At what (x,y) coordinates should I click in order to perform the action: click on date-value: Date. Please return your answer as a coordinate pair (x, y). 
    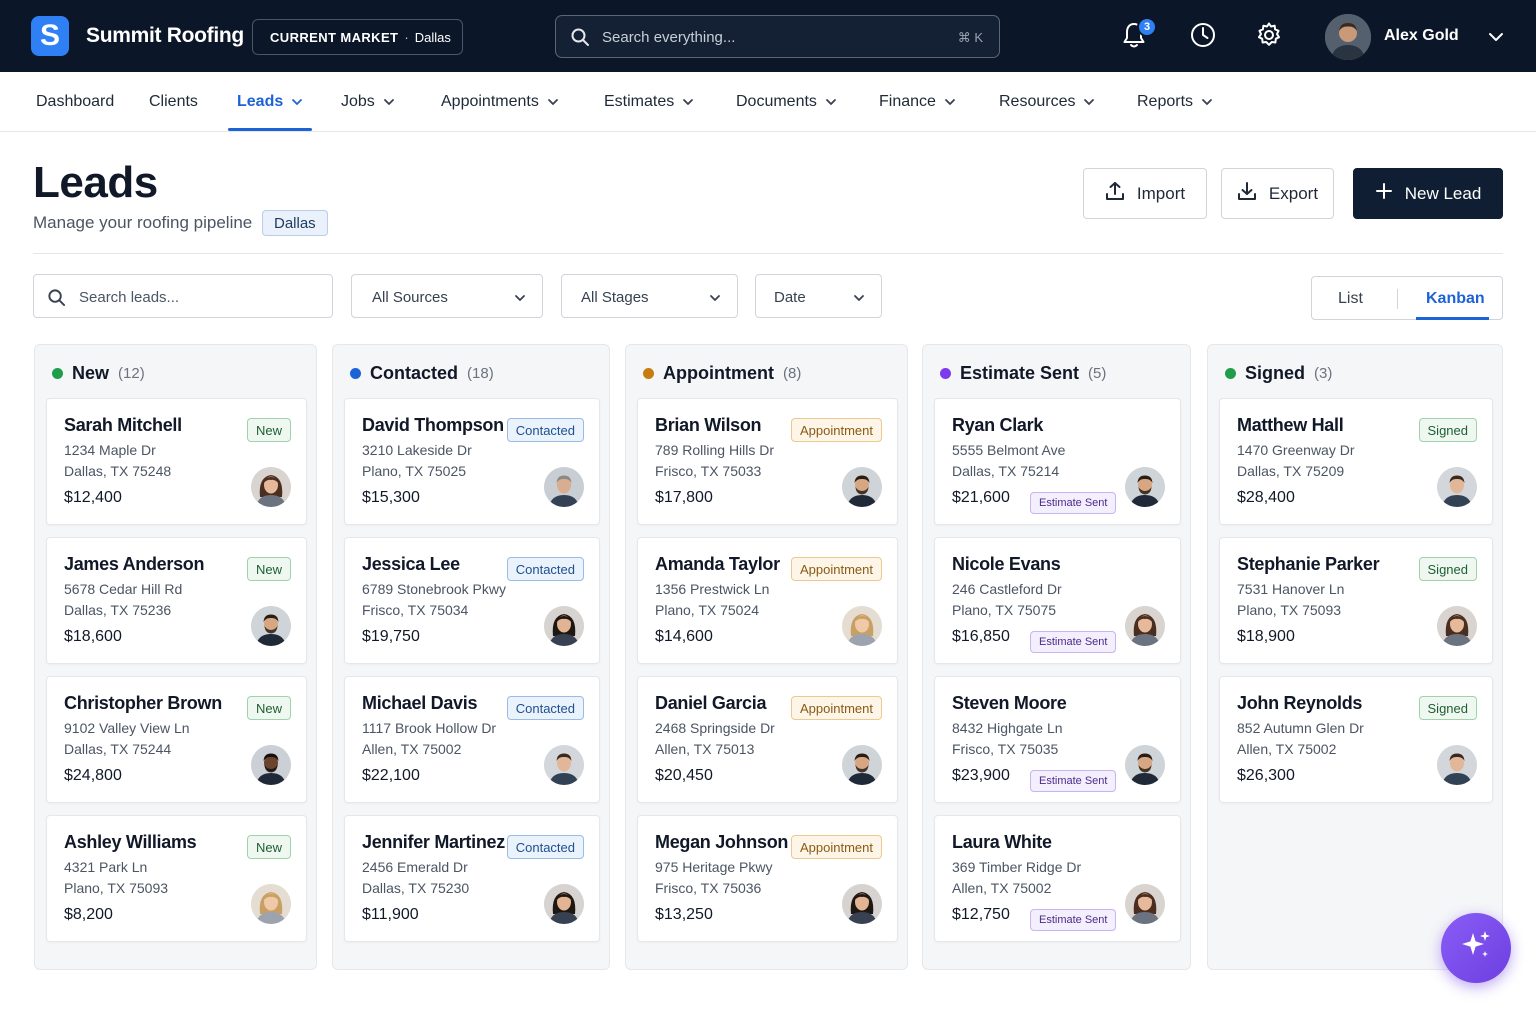
    Looking at the image, I should click on (790, 297).